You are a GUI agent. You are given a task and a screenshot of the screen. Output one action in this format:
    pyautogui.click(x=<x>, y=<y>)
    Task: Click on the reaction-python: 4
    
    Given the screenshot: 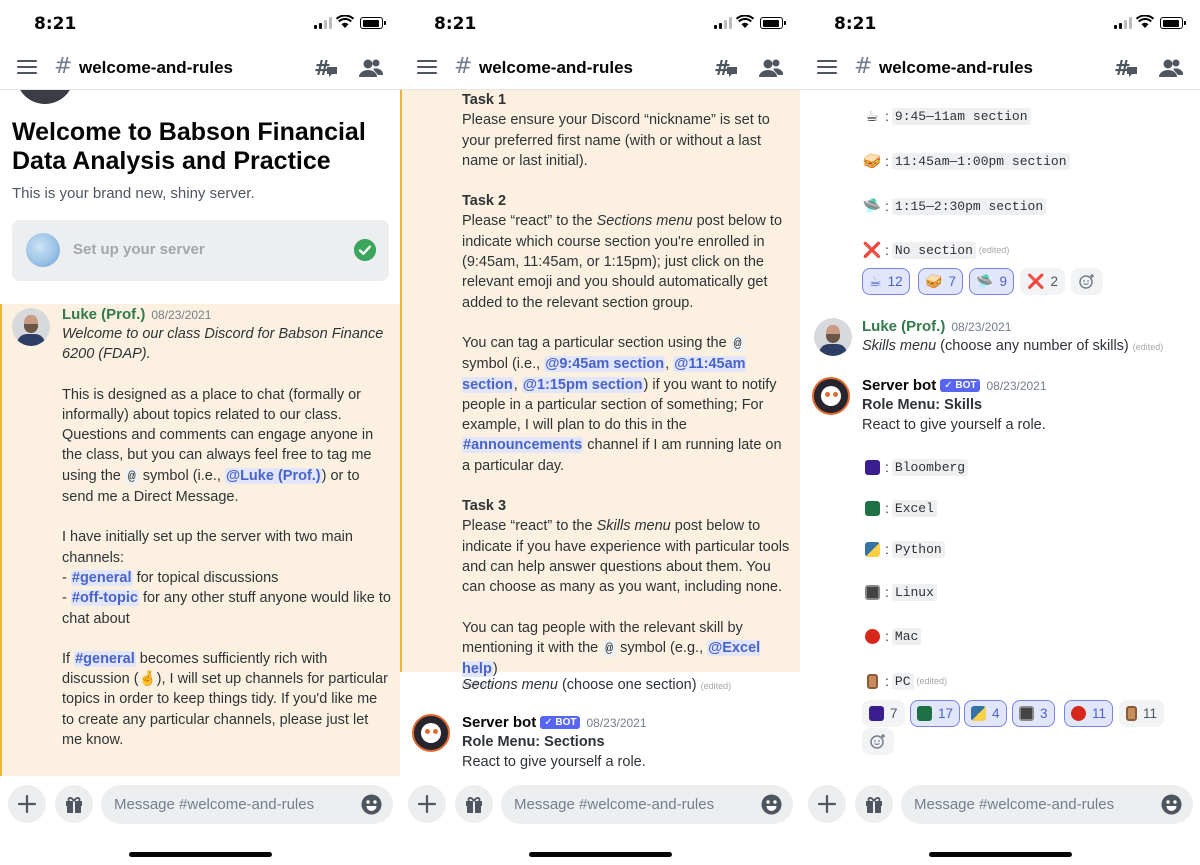 What is the action you would take?
    pyautogui.click(x=985, y=713)
    